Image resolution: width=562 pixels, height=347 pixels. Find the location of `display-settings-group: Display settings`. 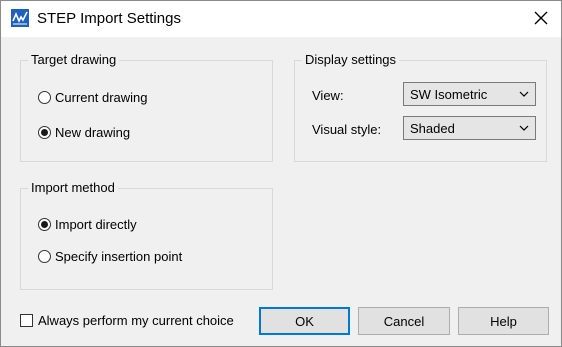

display-settings-group: Display settings is located at coordinates (420, 107).